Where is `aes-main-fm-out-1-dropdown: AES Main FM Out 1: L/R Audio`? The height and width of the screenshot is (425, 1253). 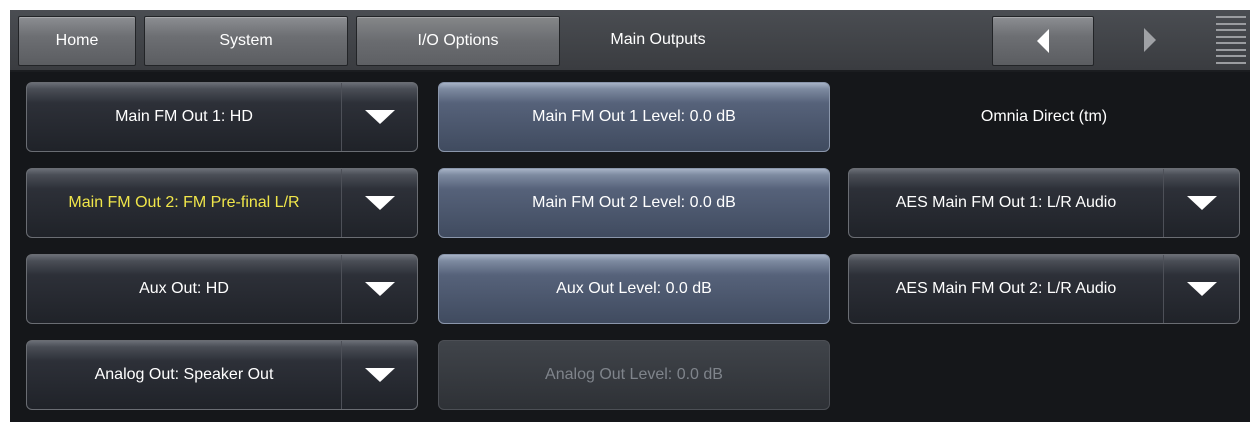 aes-main-fm-out-1-dropdown: AES Main FM Out 1: L/R Audio is located at coordinates (1044, 203).